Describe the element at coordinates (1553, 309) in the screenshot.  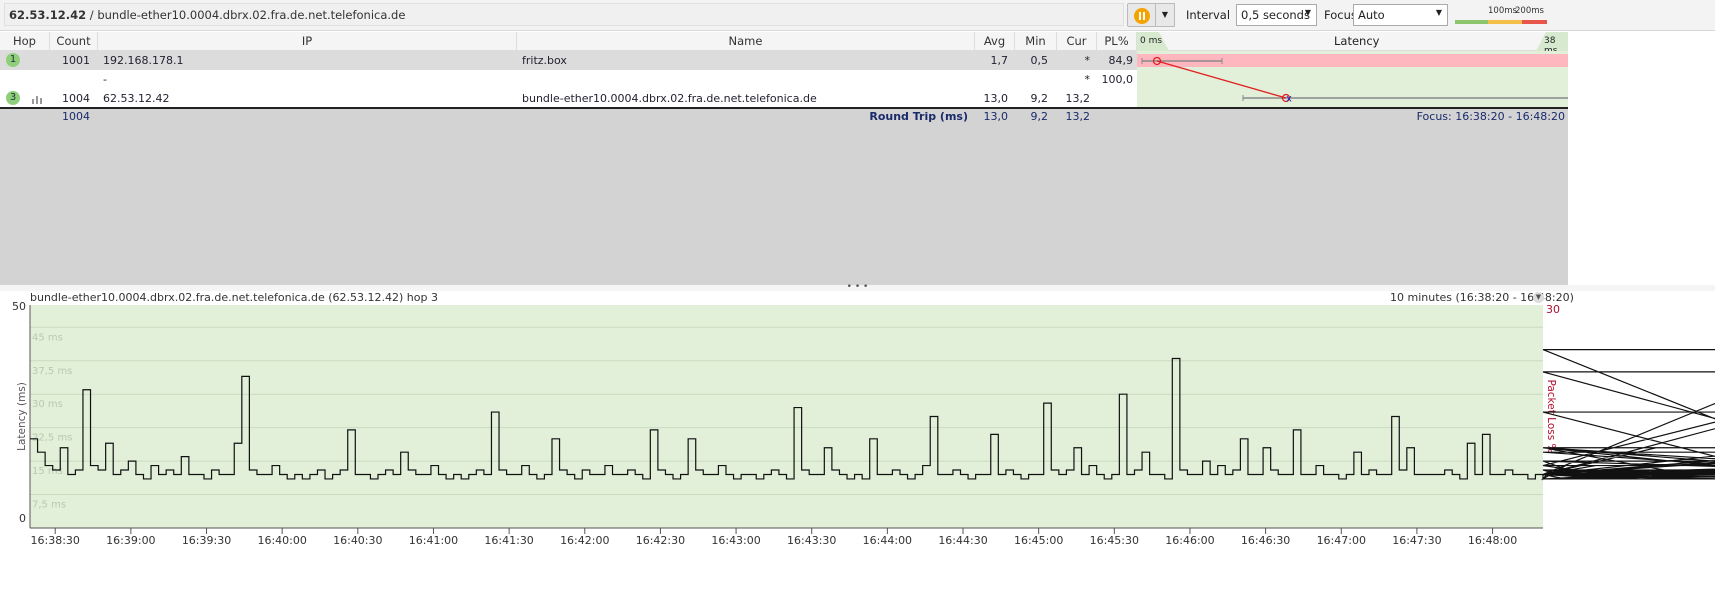
I see `y2-max-label: 30` at that location.